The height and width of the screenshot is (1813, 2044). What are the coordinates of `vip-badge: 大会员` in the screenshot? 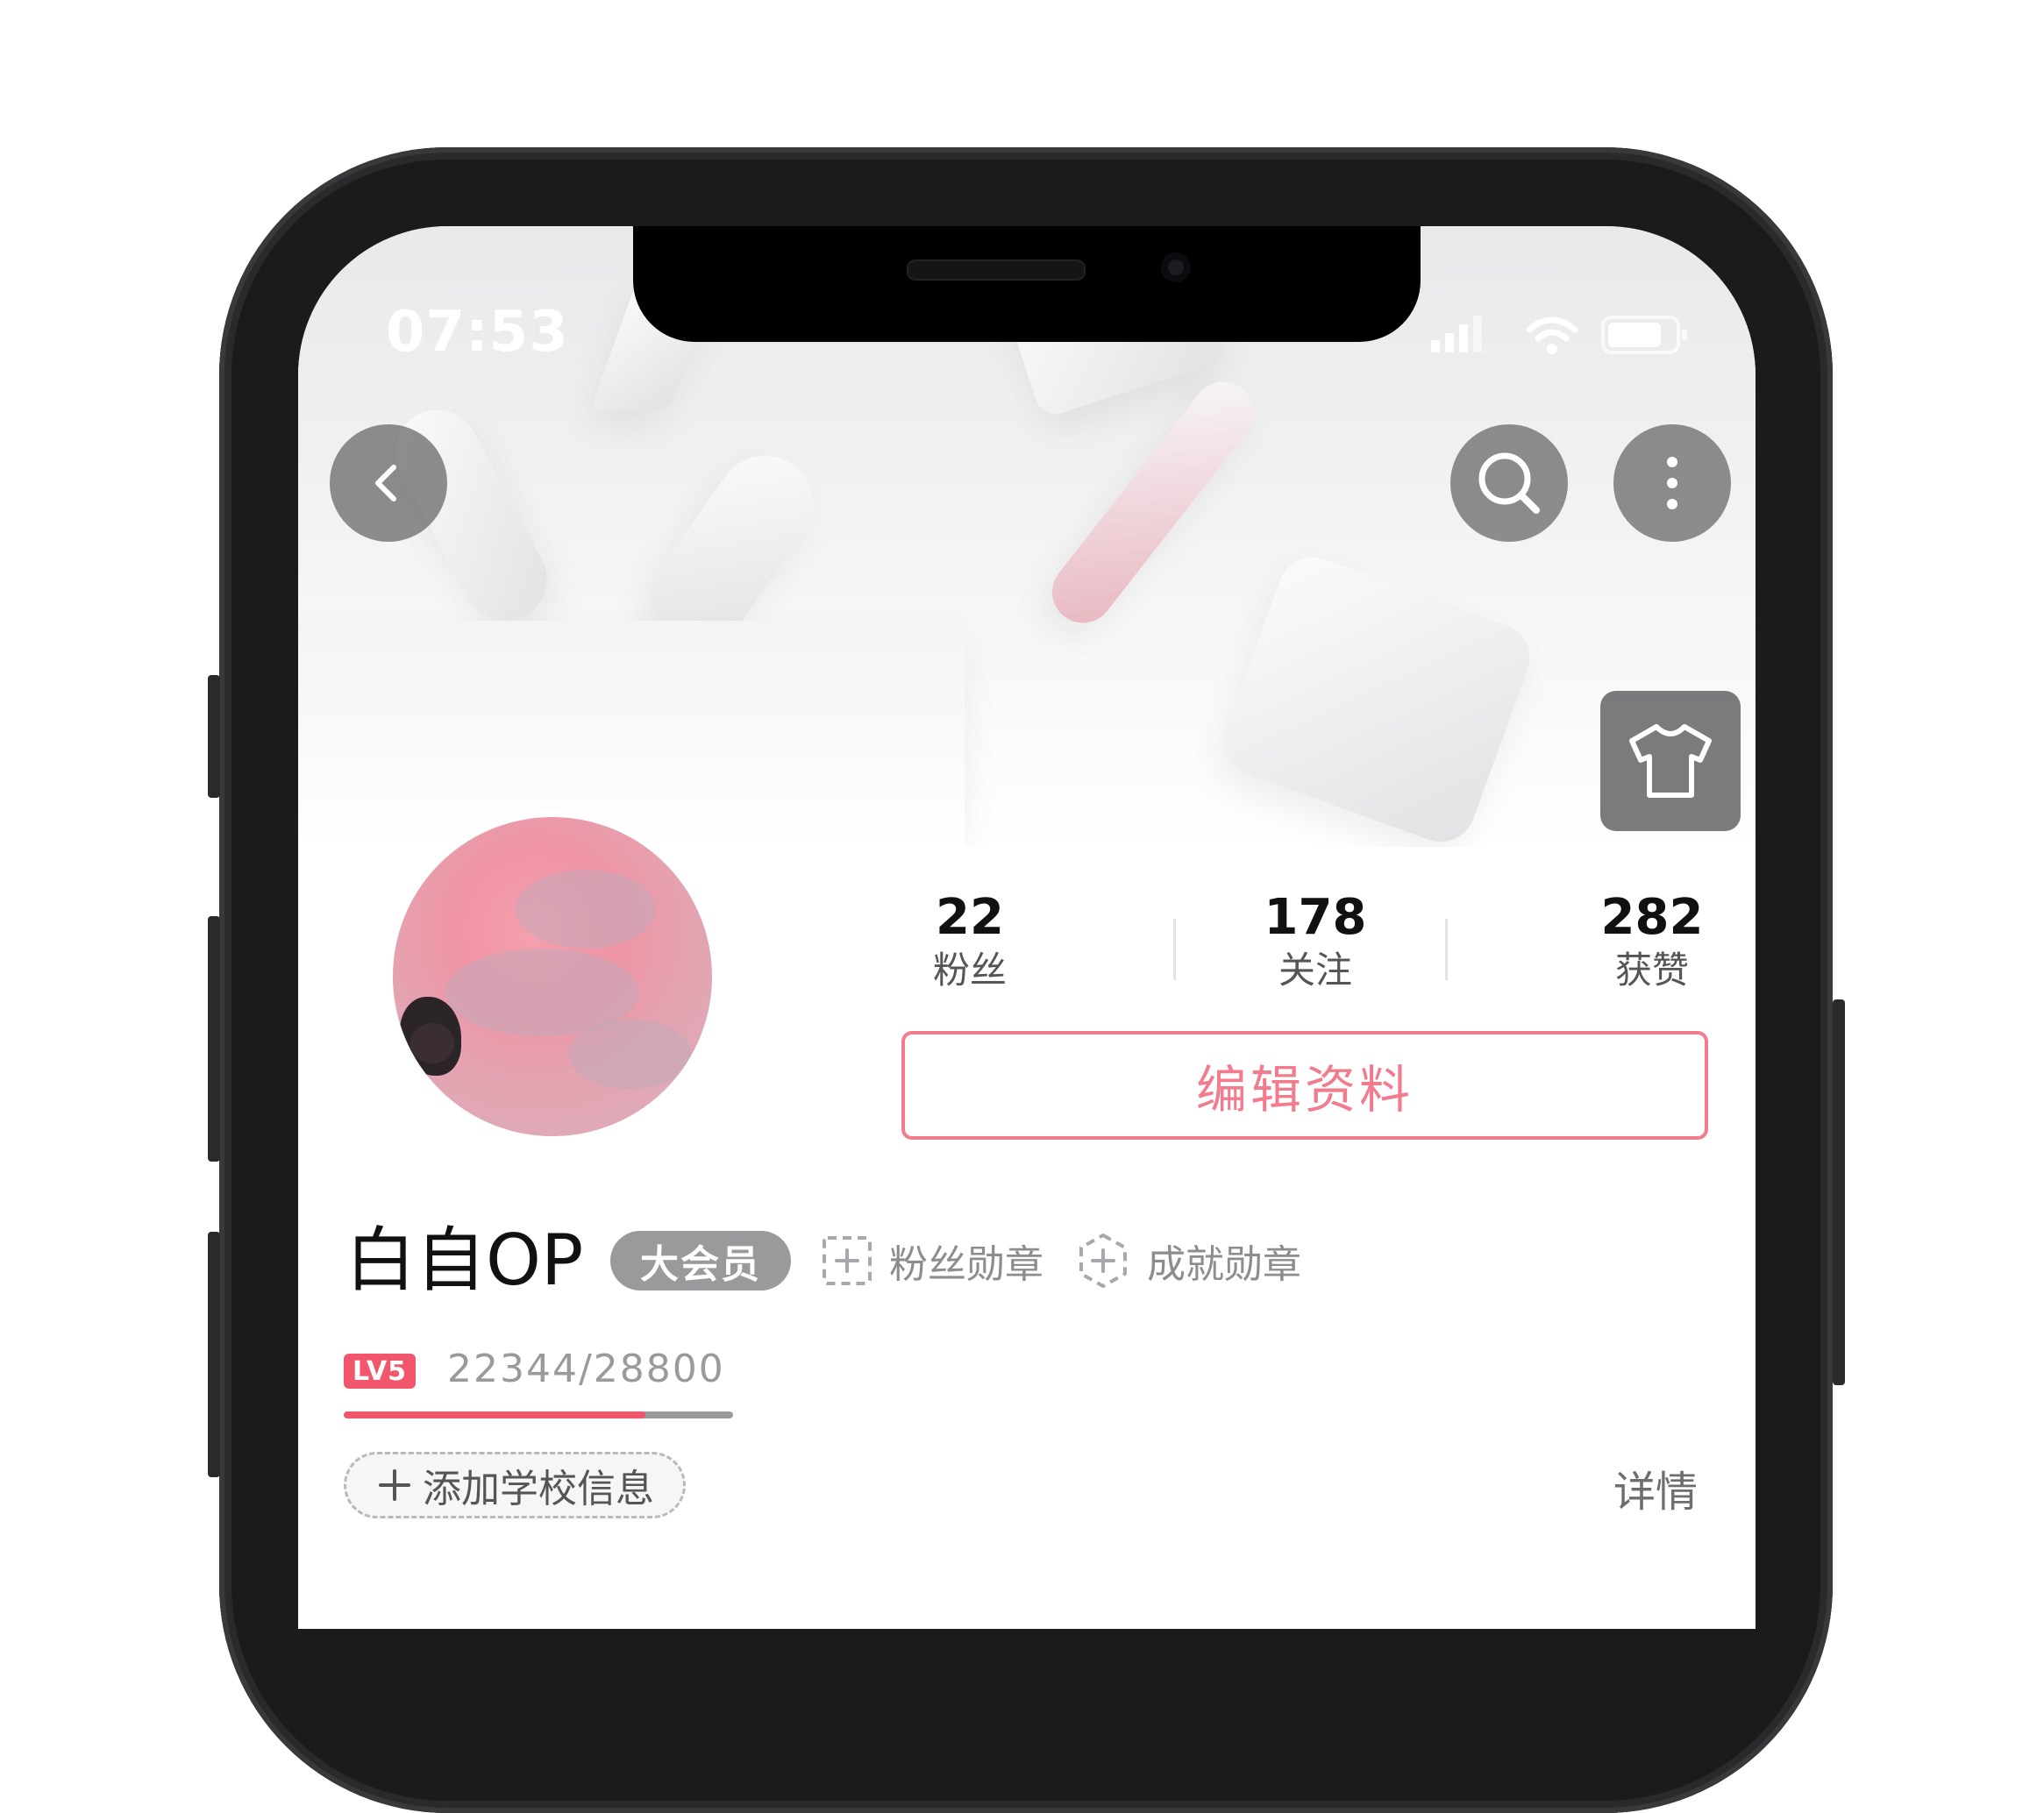 It's located at (700, 1260).